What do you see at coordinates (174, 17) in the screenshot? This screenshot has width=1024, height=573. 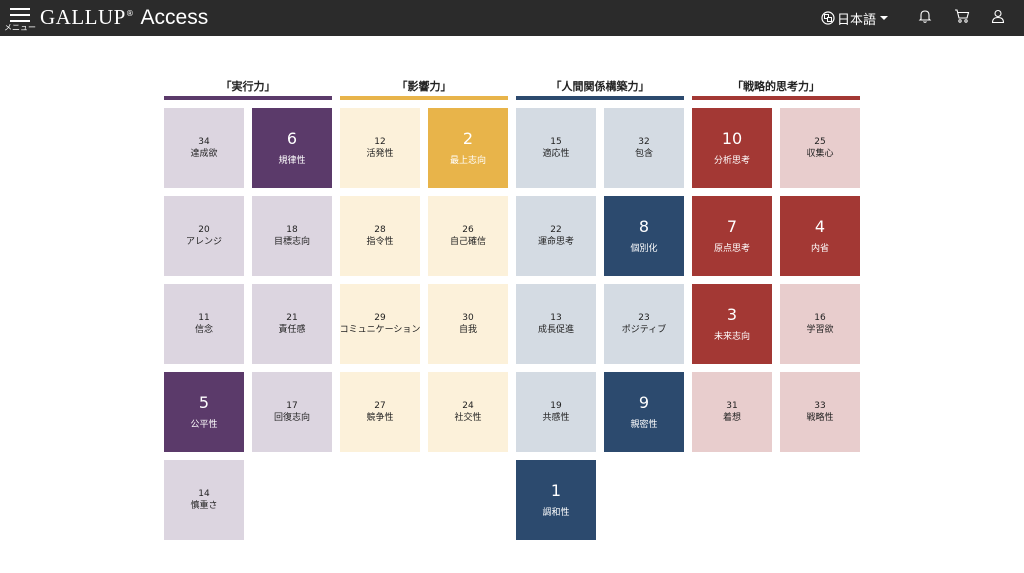 I see `app-name: Access` at bounding box center [174, 17].